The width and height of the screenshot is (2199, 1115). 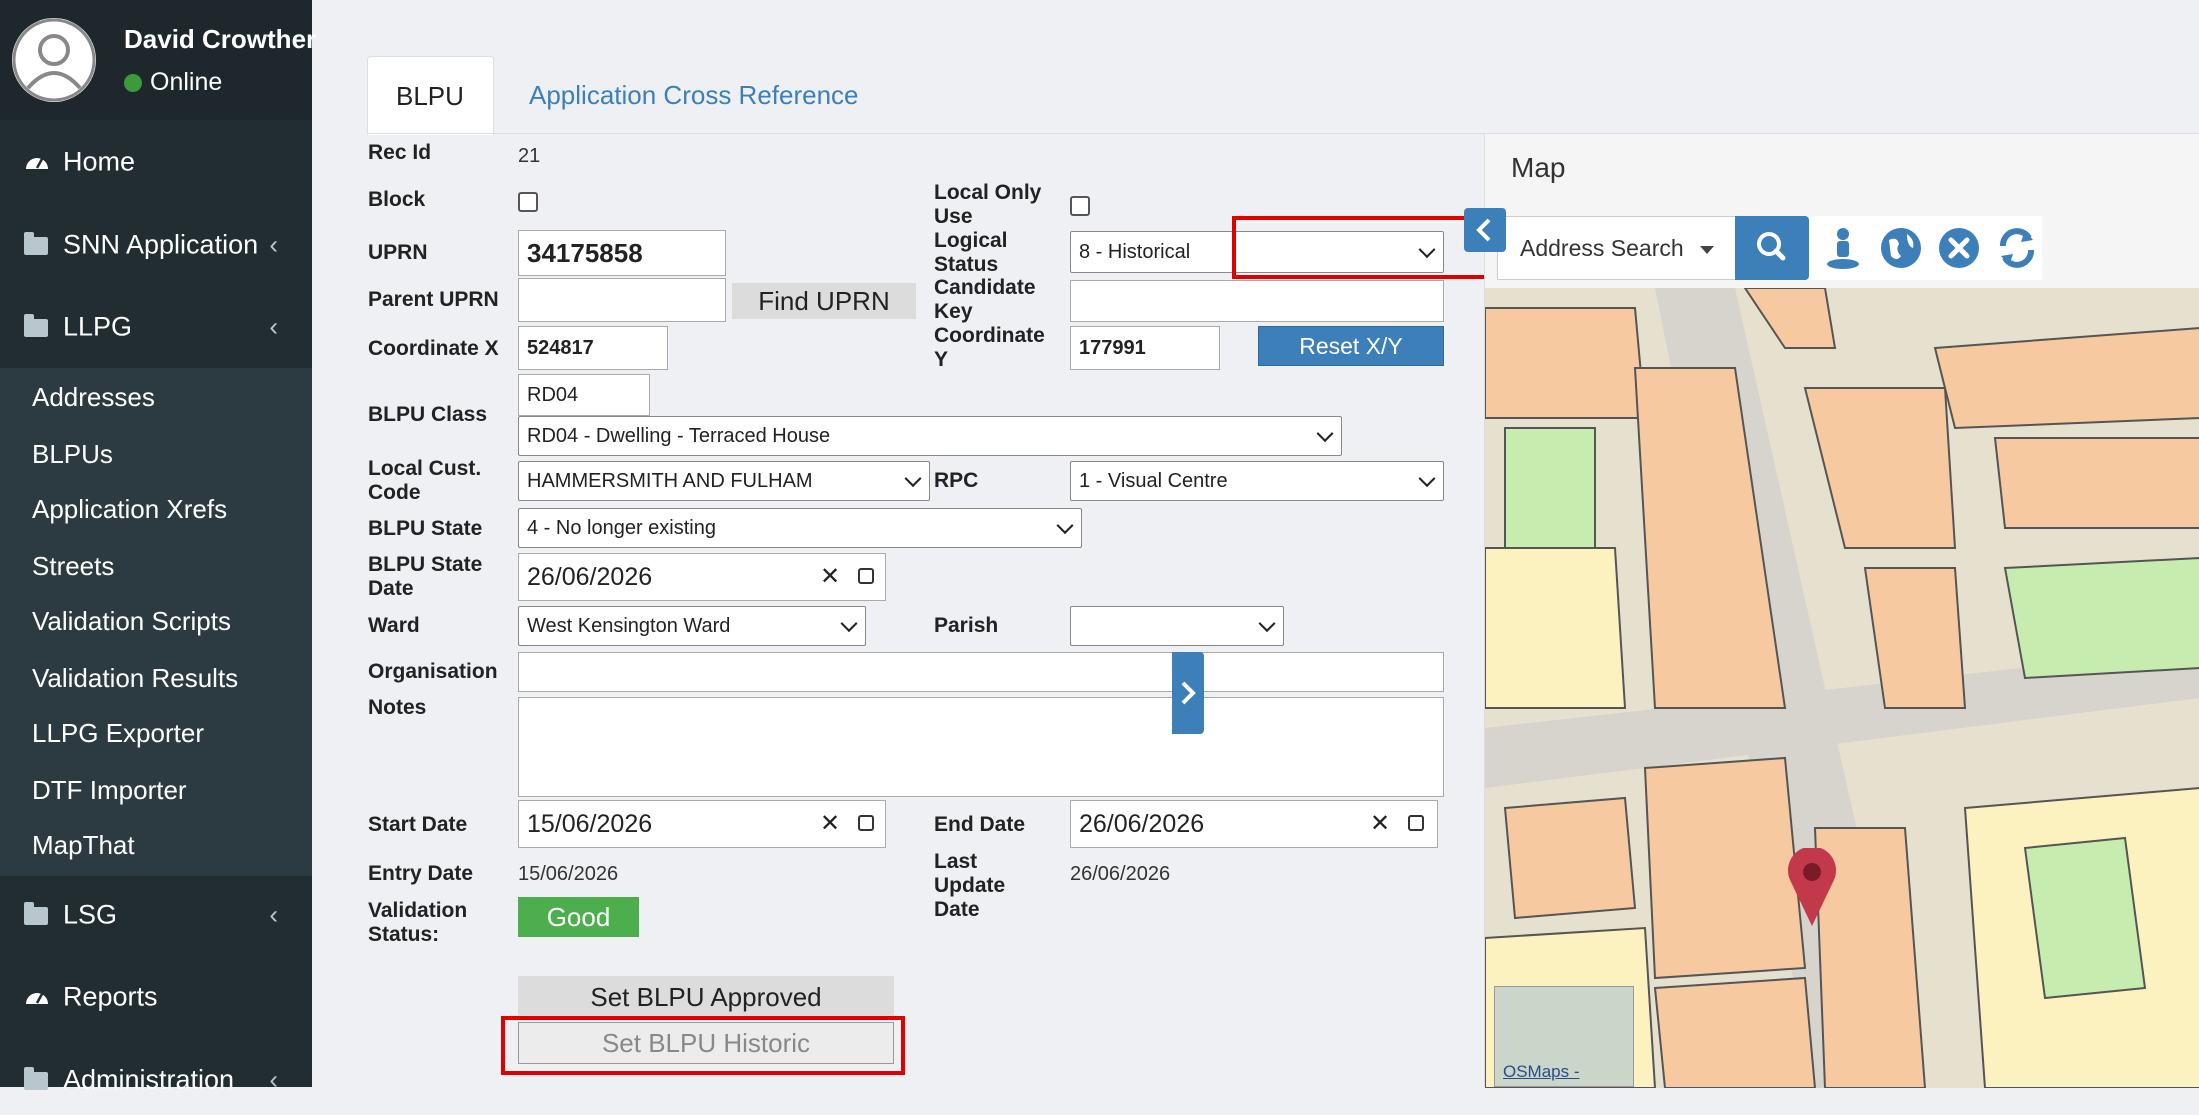 What do you see at coordinates (428, 414) in the screenshot?
I see `blpu-class-label: BLPU Class` at bounding box center [428, 414].